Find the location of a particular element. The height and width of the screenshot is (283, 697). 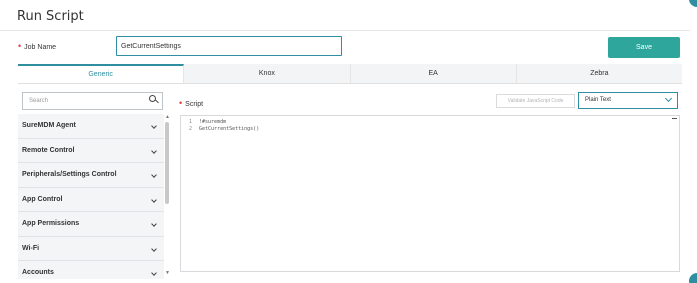

sidebar-item-peripherals-settings-control: Peripherals/Settings Control is located at coordinates (91, 175).